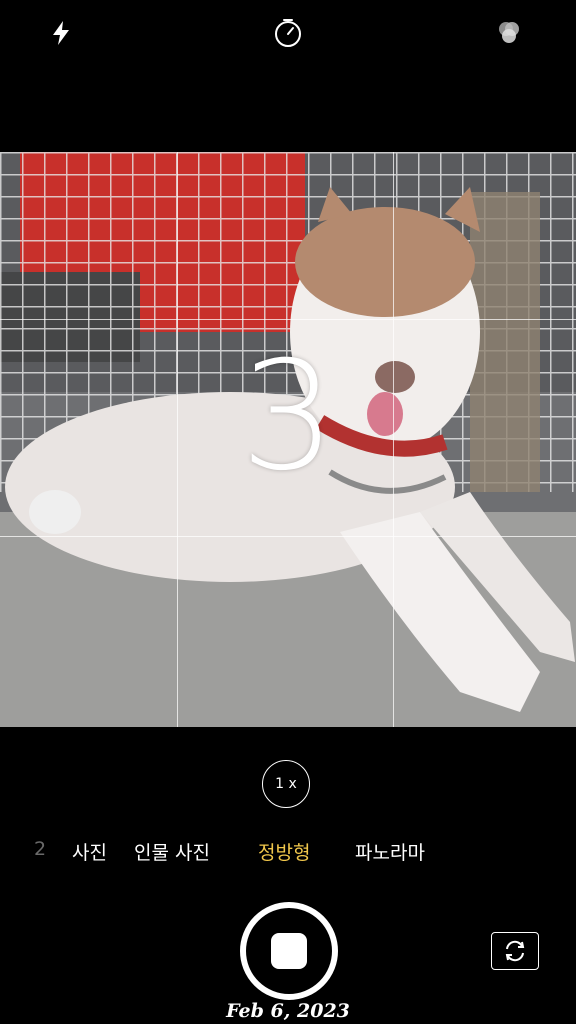 The image size is (576, 1024). What do you see at coordinates (40, 849) in the screenshot?
I see `mode-item-clipped: 2` at bounding box center [40, 849].